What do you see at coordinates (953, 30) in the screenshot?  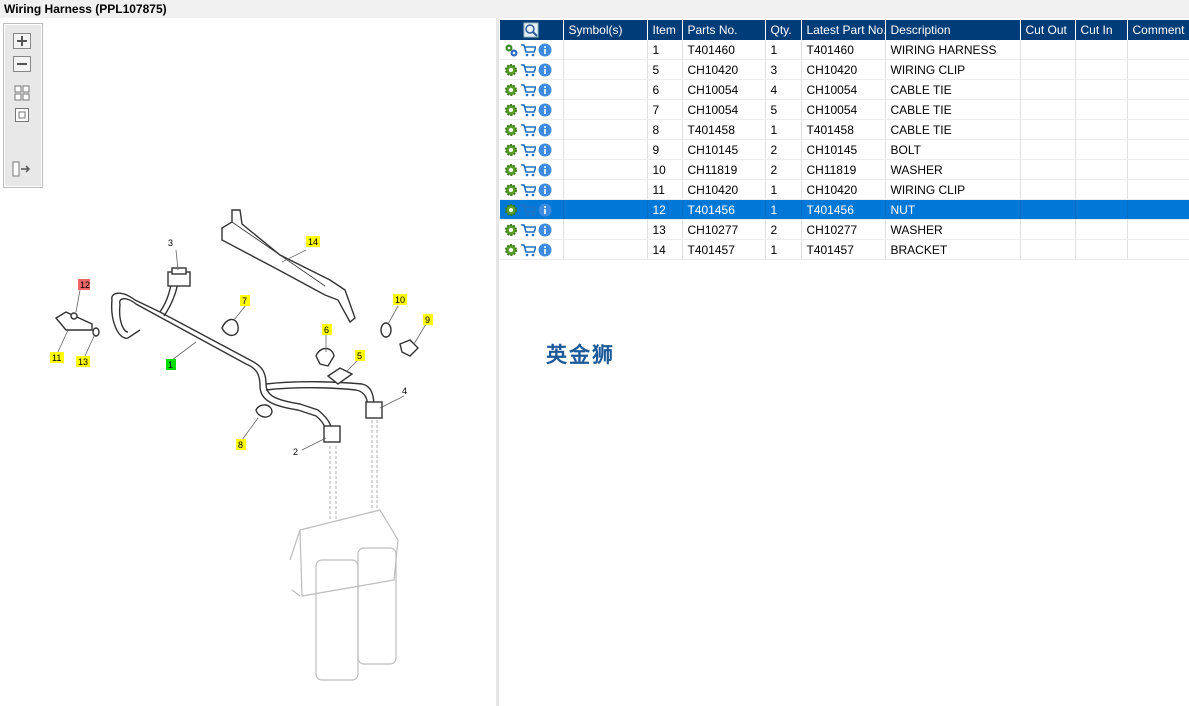 I see `column-header-description: Description` at bounding box center [953, 30].